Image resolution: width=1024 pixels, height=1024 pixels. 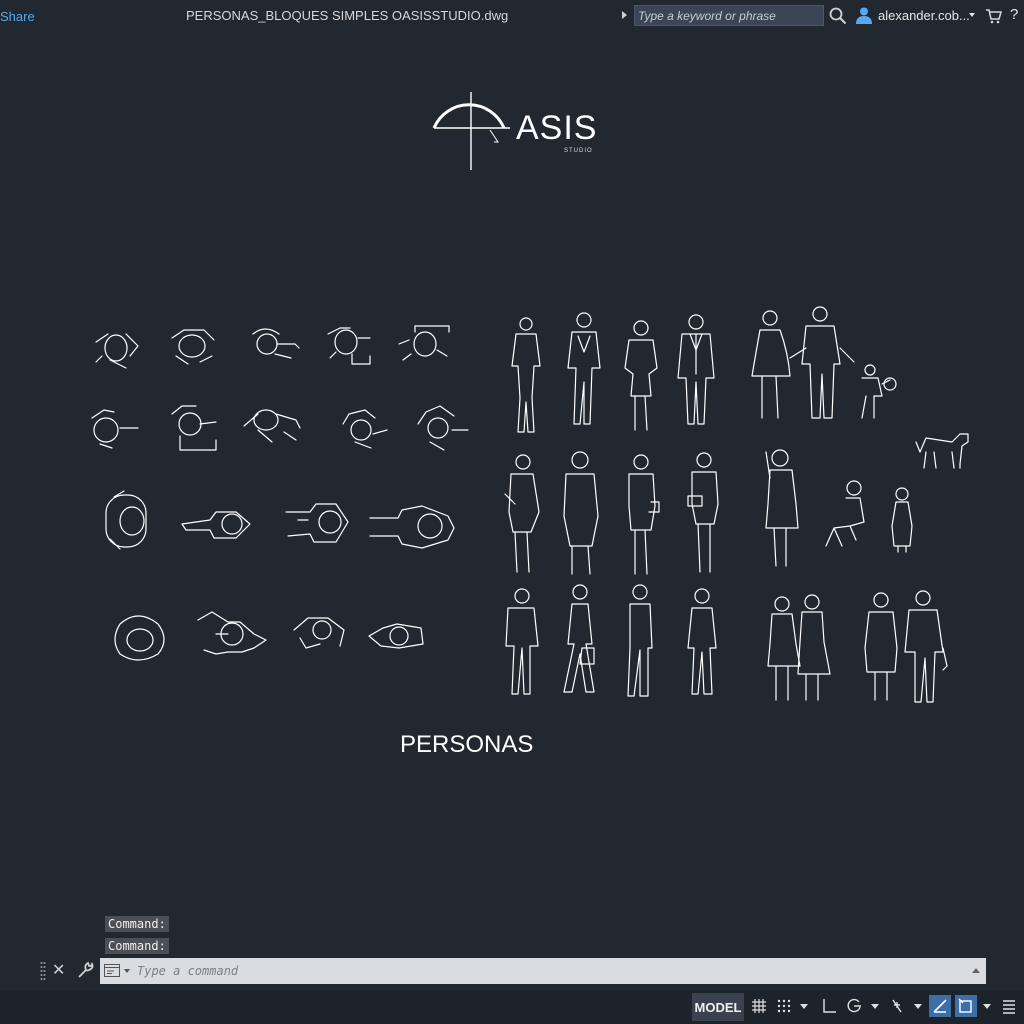 I want to click on logo-text: ASIS, so click(x=557, y=128).